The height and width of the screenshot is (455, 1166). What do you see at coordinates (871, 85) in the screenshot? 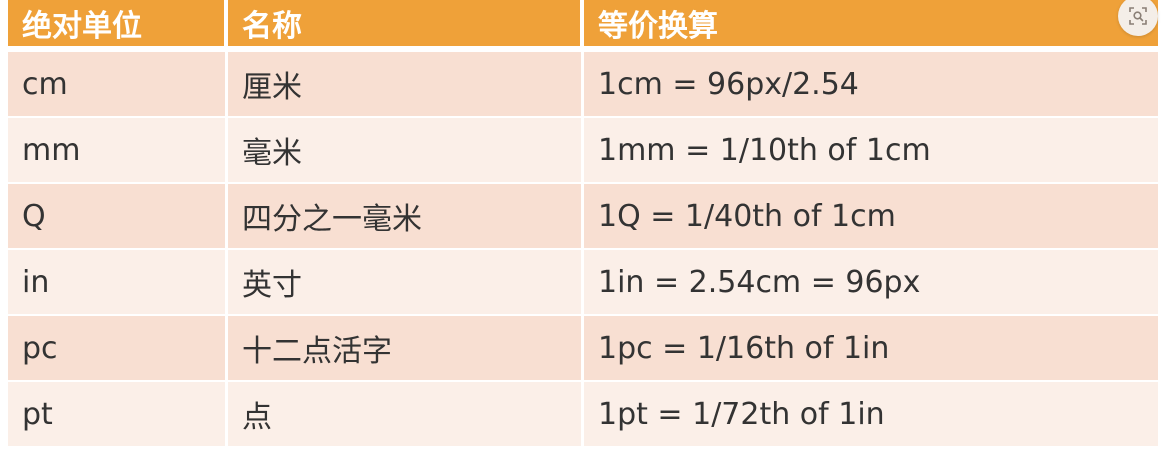
I see `equivalent-cell: 1cm = 96px/2.54` at bounding box center [871, 85].